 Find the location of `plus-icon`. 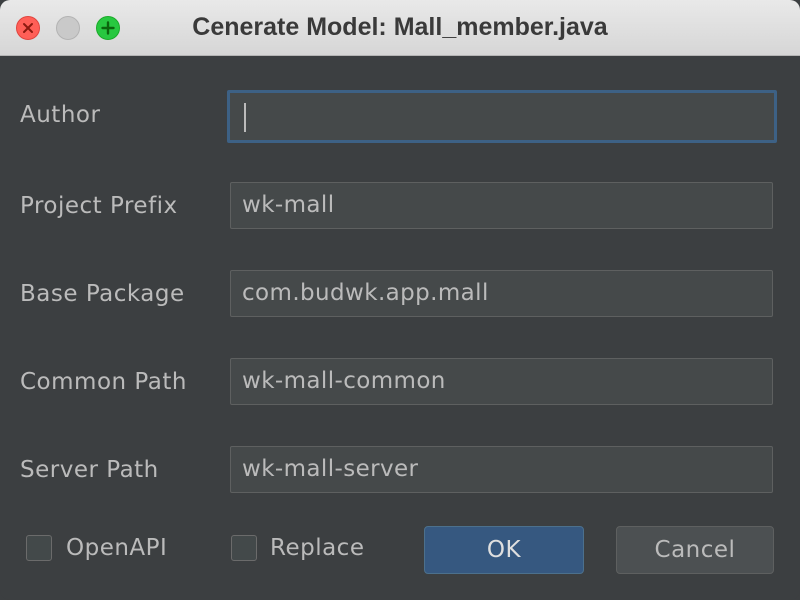

plus-icon is located at coordinates (108, 28).